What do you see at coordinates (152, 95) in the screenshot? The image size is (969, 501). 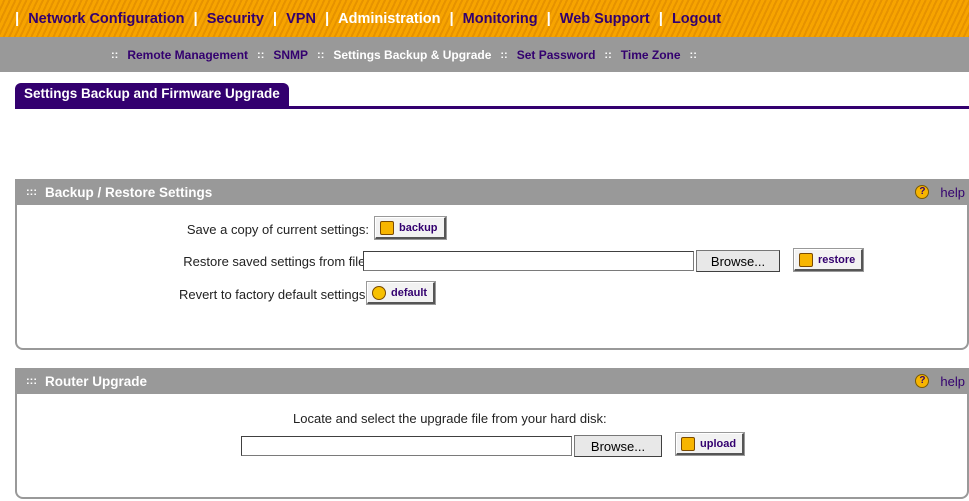 I see `tab-settings-backup-firmware-upgrade: Settings Backup and Firmware Upgrade` at bounding box center [152, 95].